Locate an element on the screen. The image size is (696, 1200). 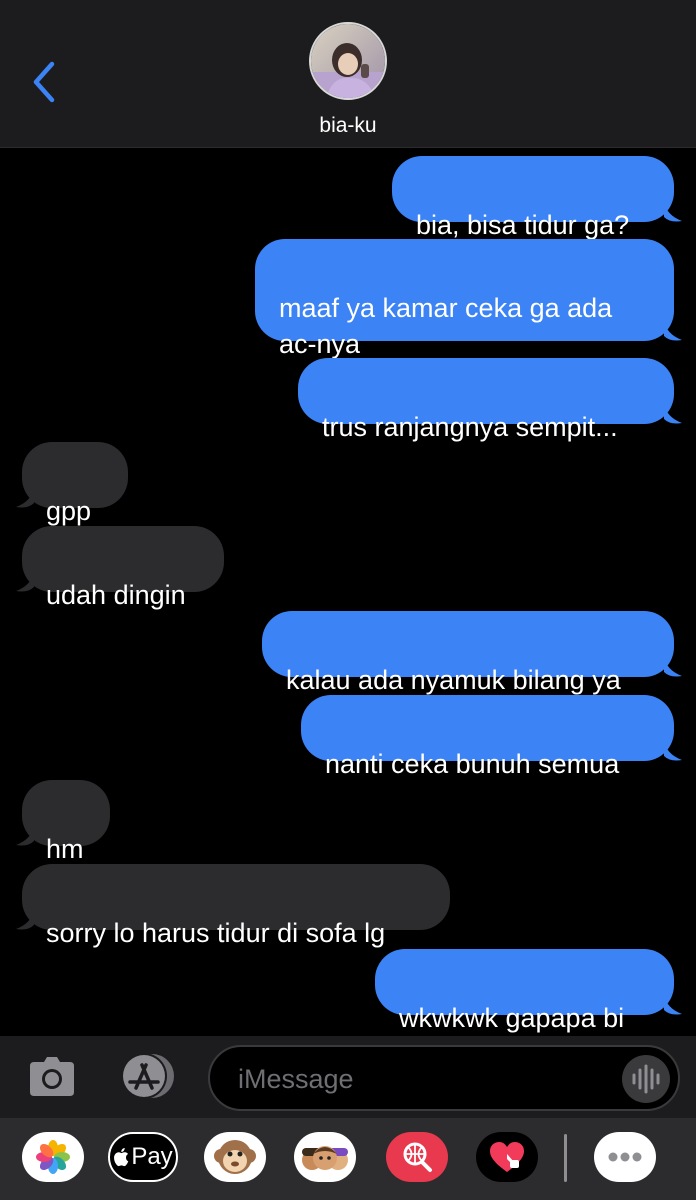
message-text: wkwkwk gapapa bi is located at coordinates (512, 1018).